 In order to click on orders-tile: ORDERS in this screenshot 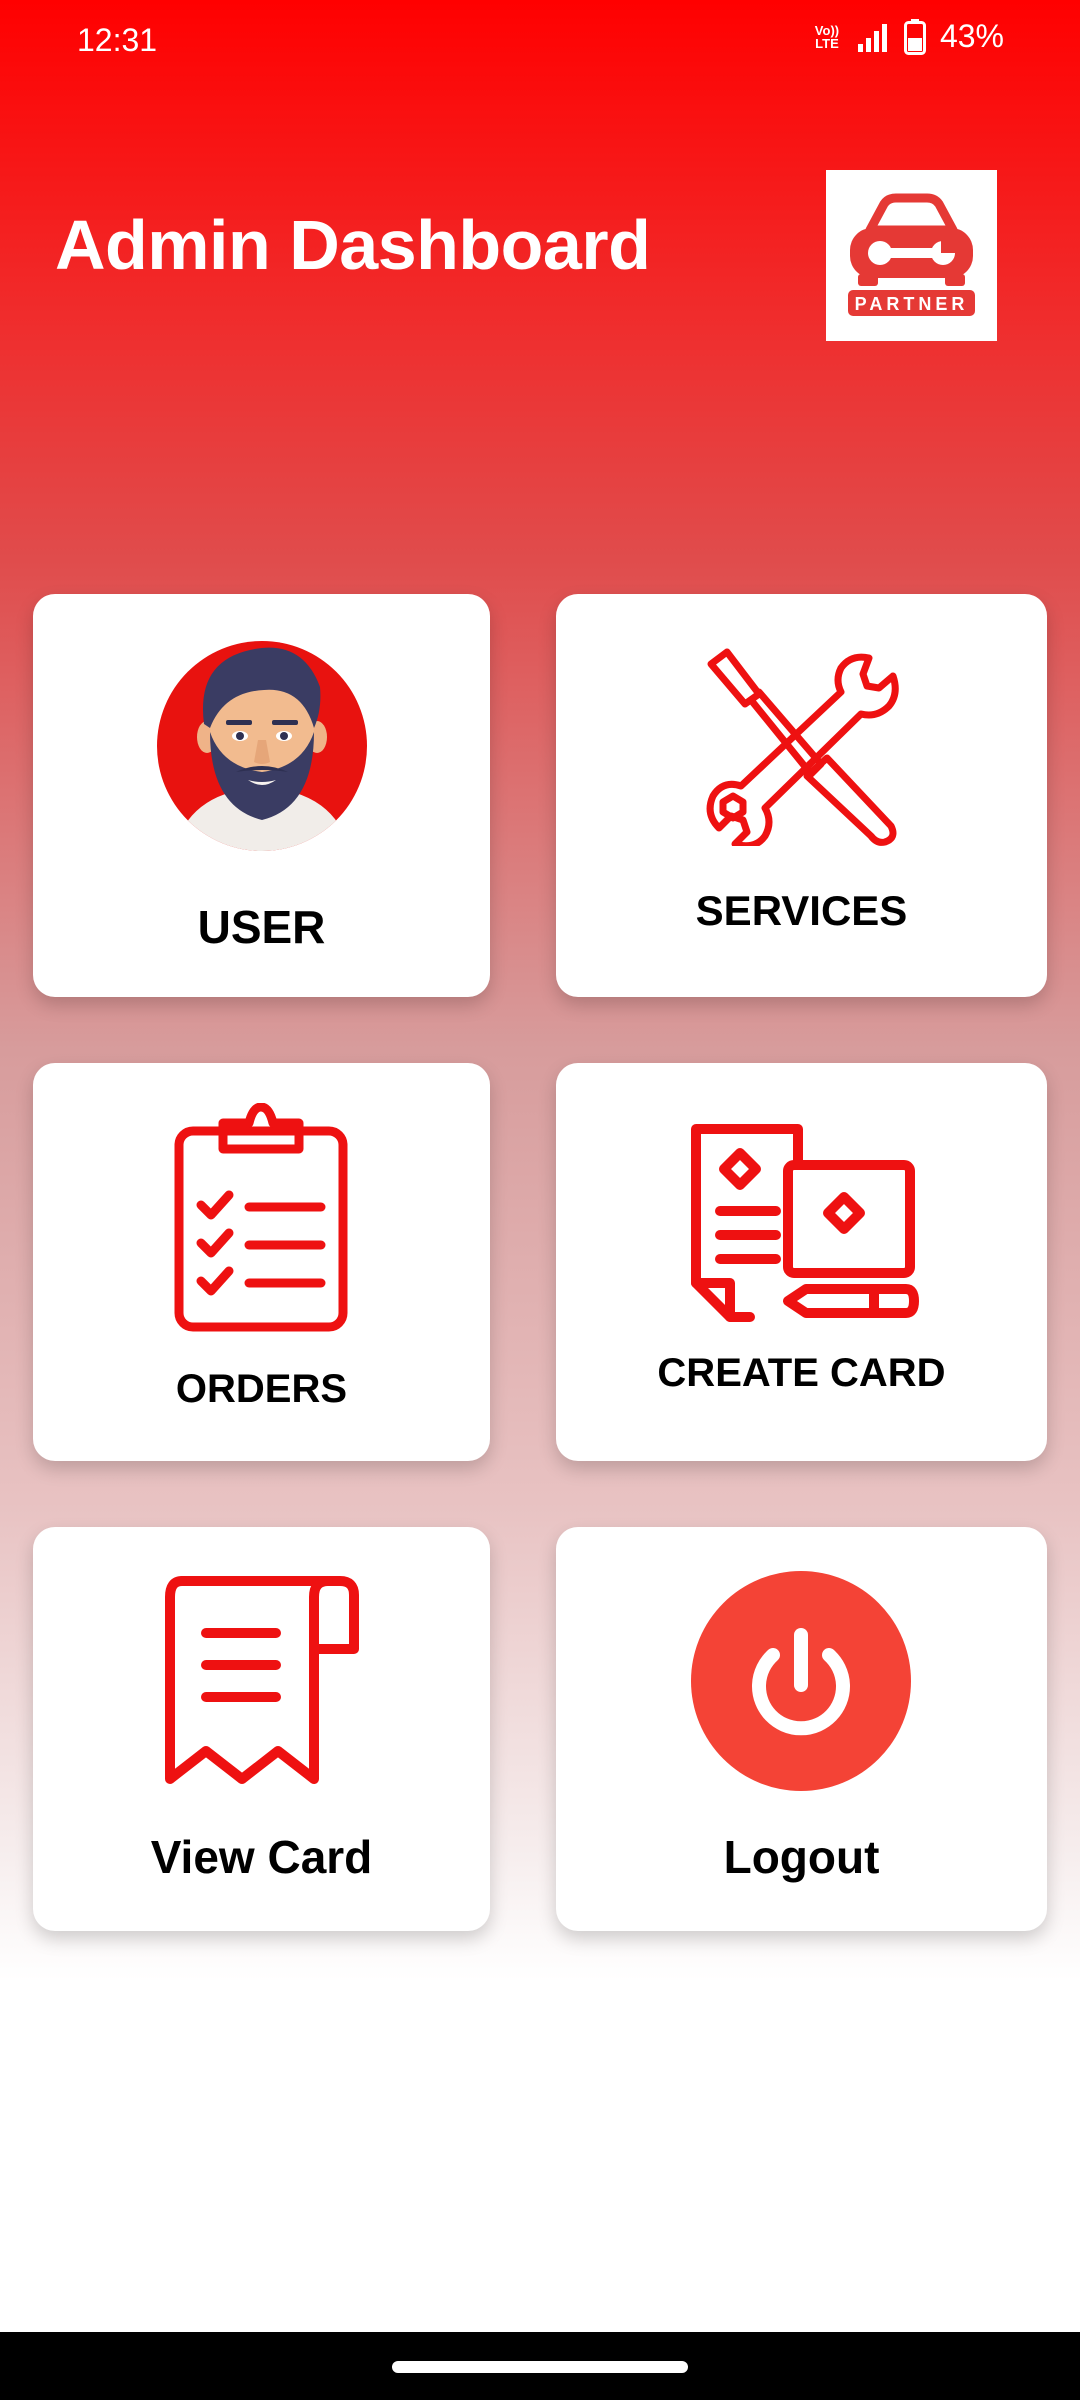, I will do `click(261, 1262)`.